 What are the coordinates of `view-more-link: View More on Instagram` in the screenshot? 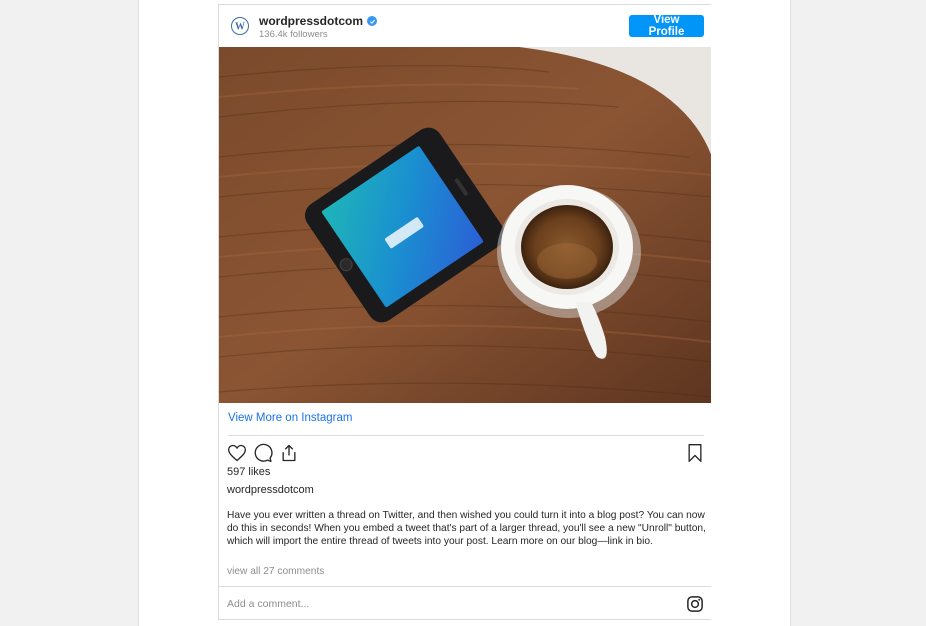 It's located at (290, 418).